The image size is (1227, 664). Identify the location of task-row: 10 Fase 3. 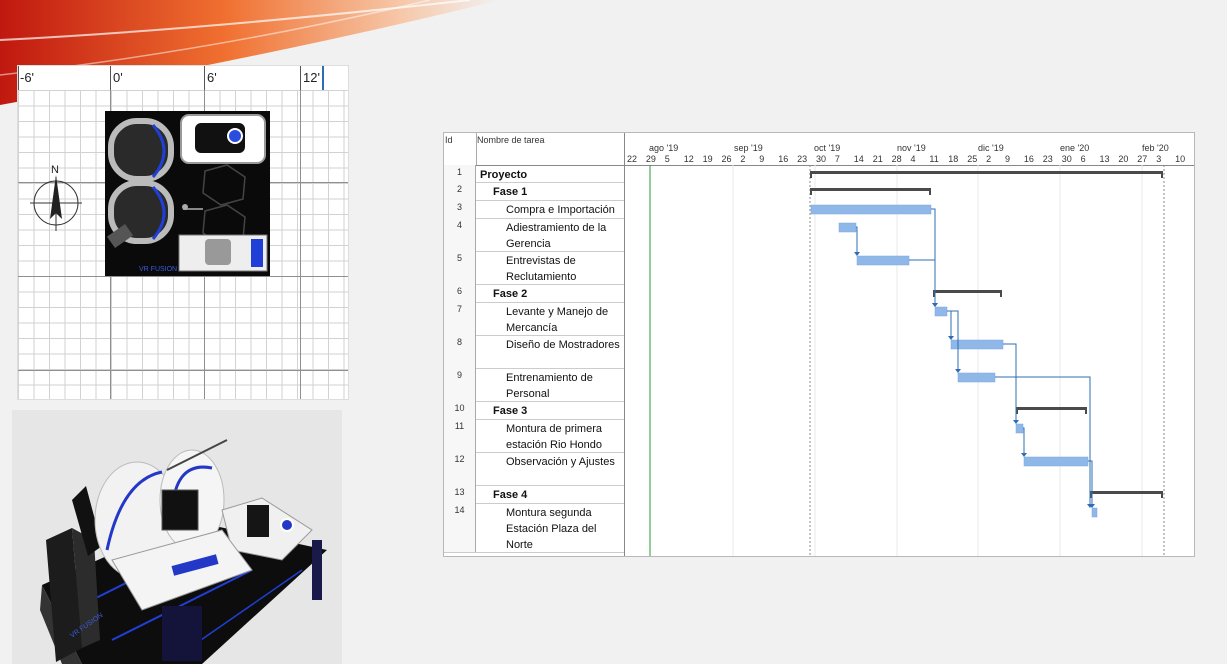
(534, 410).